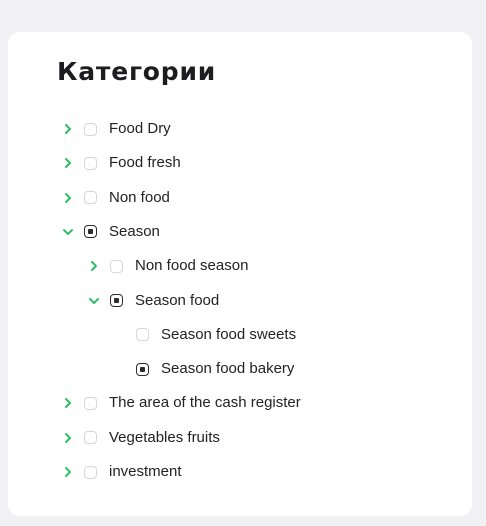 The width and height of the screenshot is (486, 526). Describe the element at coordinates (145, 163) in the screenshot. I see `tree-item-label: Food fresh` at that location.